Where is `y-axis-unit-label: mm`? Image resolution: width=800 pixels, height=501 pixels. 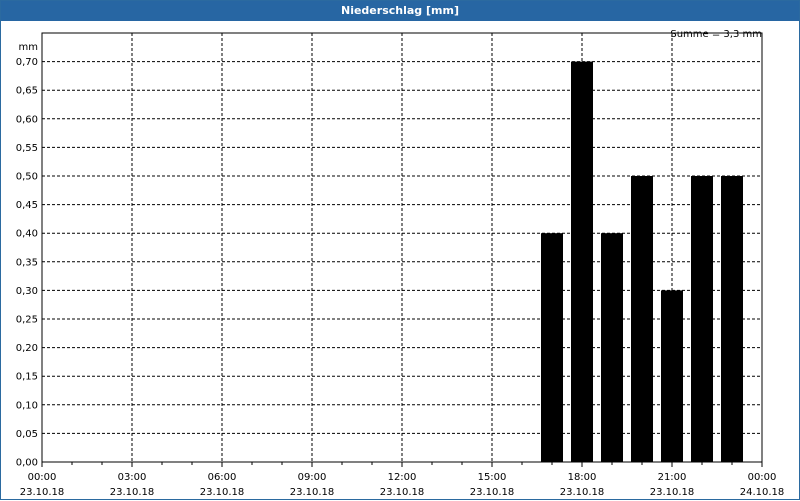 y-axis-unit-label: mm is located at coordinates (28, 47).